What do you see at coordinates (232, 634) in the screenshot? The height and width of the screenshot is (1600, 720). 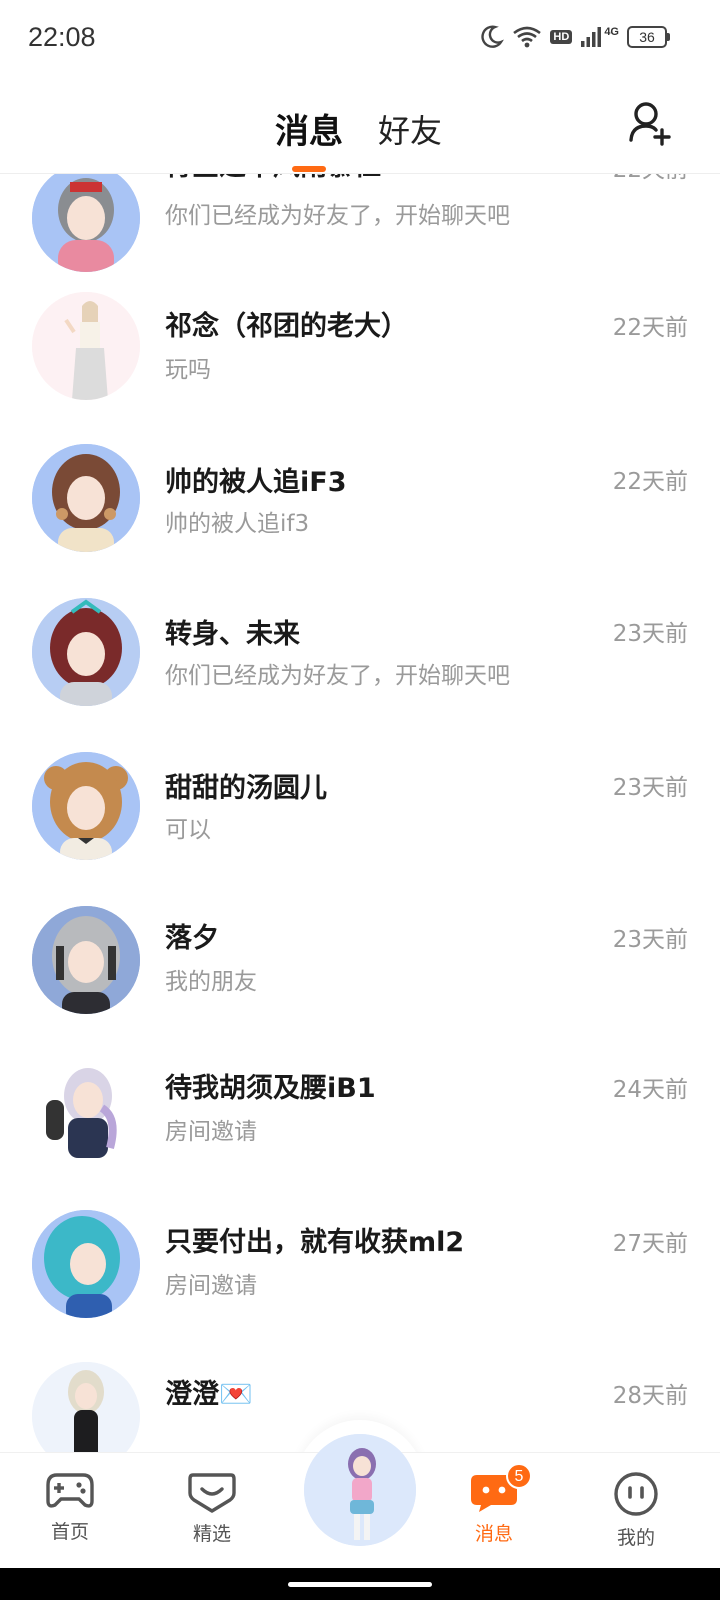 I see `message-name: 转身、未来` at bounding box center [232, 634].